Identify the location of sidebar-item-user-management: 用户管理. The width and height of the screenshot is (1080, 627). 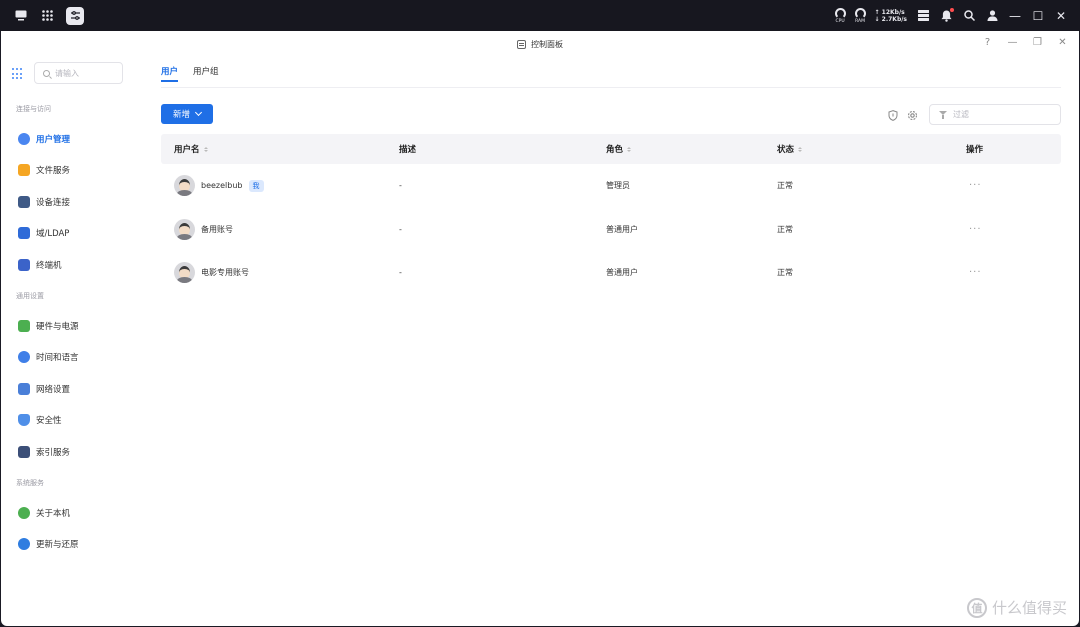
(44, 139).